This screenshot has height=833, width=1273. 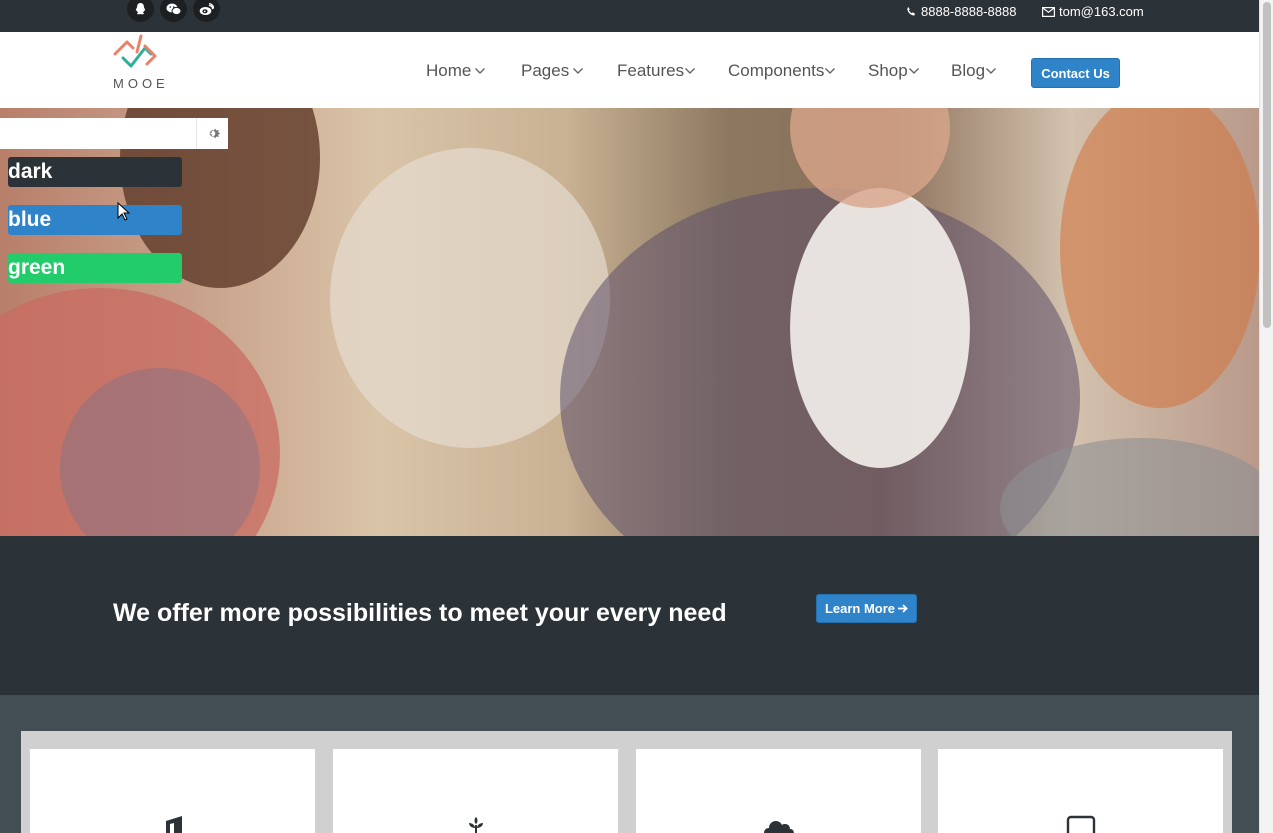 I want to click on nav-item-components: Components, so click(x=782, y=71).